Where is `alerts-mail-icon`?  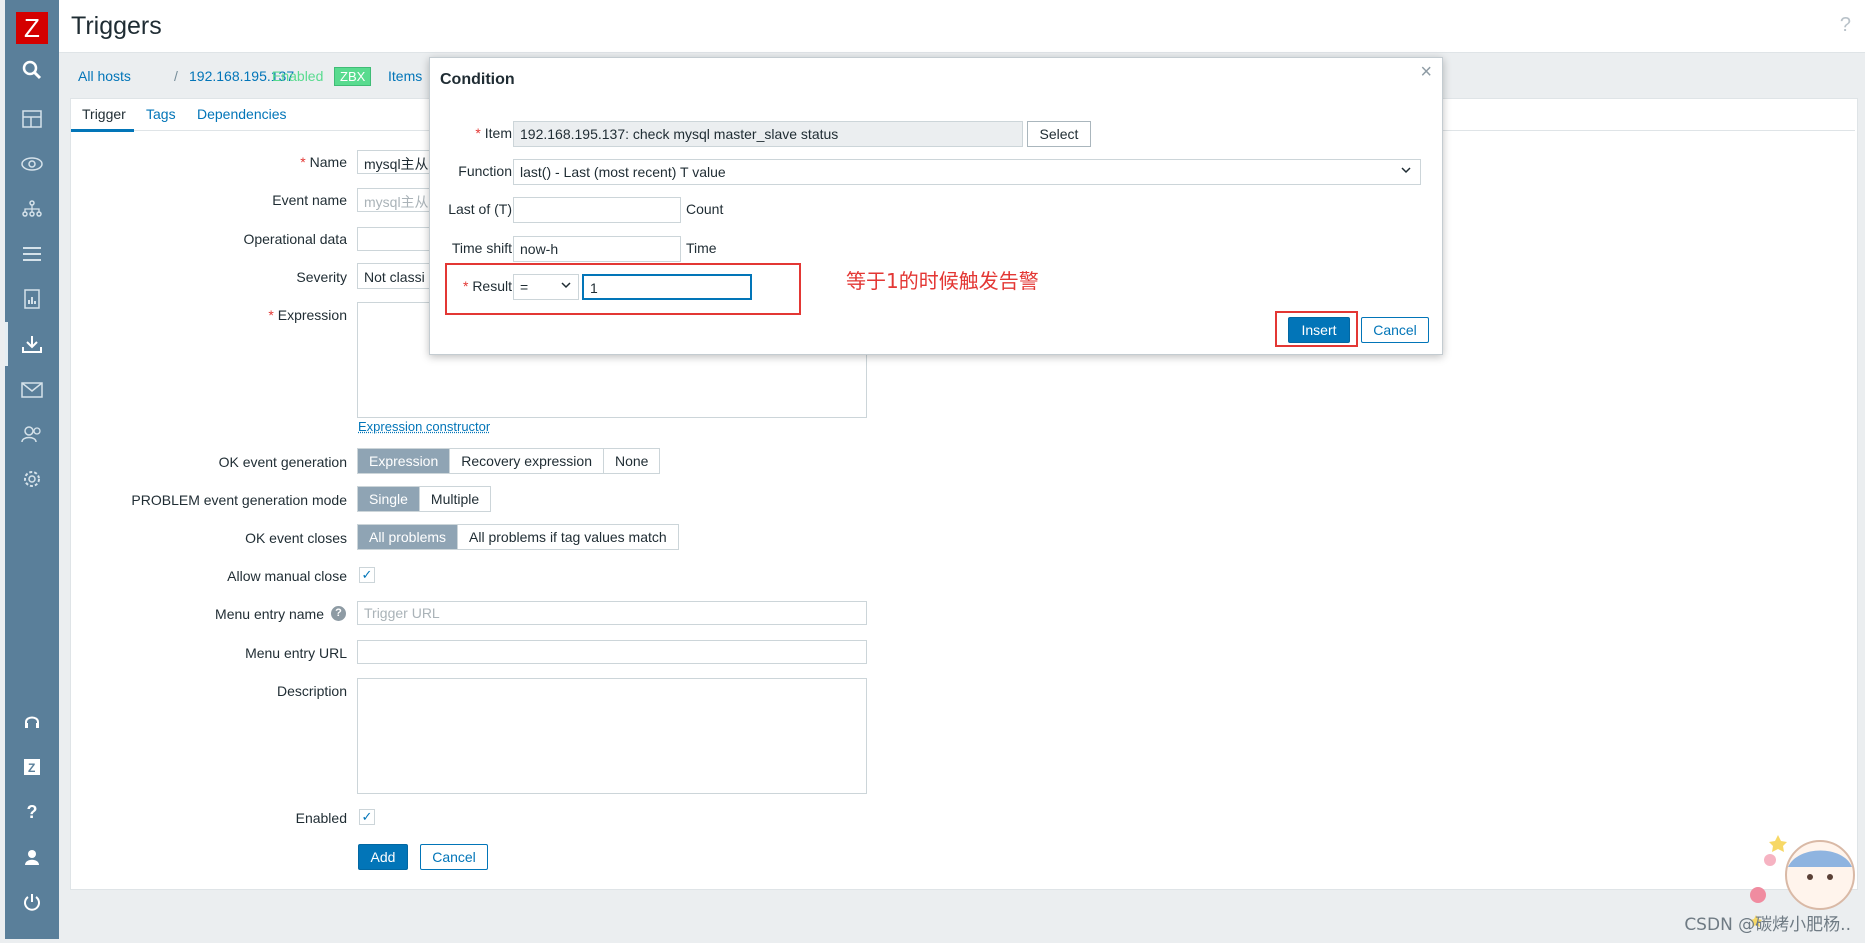
alerts-mail-icon is located at coordinates (32, 390).